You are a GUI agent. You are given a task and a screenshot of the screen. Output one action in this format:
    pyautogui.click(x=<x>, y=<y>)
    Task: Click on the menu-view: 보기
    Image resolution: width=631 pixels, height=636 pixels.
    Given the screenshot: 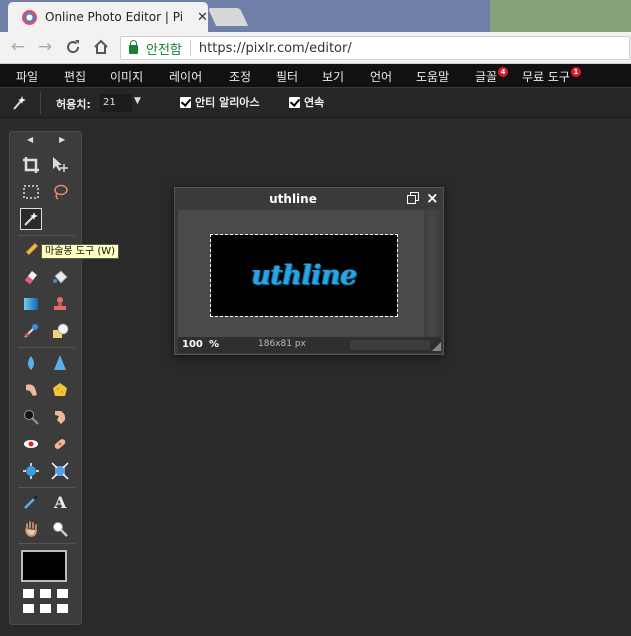 What is the action you would take?
    pyautogui.click(x=333, y=76)
    